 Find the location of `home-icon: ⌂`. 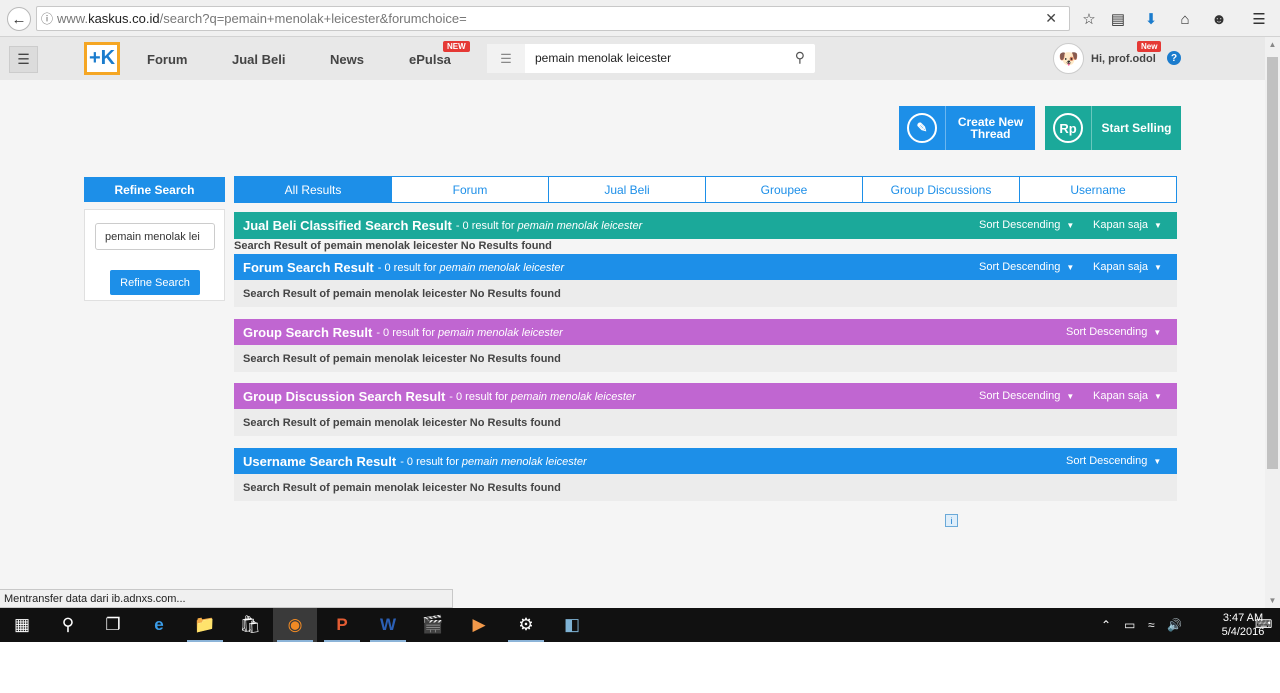

home-icon: ⌂ is located at coordinates (1185, 19).